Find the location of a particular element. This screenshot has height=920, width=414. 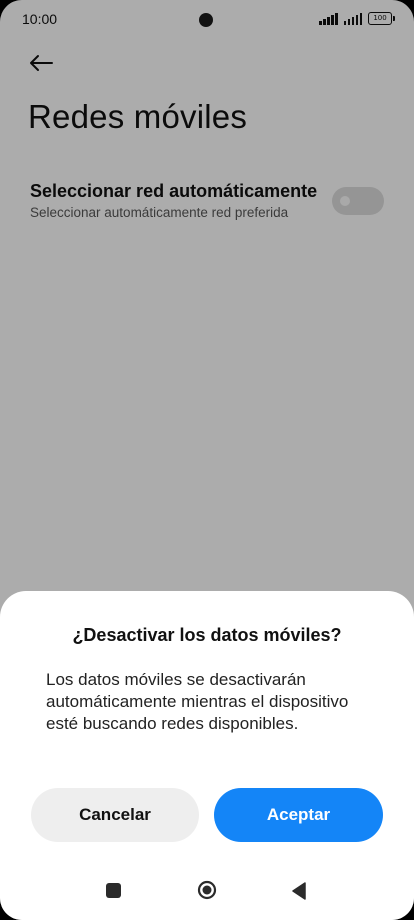

triangle-back-icon is located at coordinates (299, 891).